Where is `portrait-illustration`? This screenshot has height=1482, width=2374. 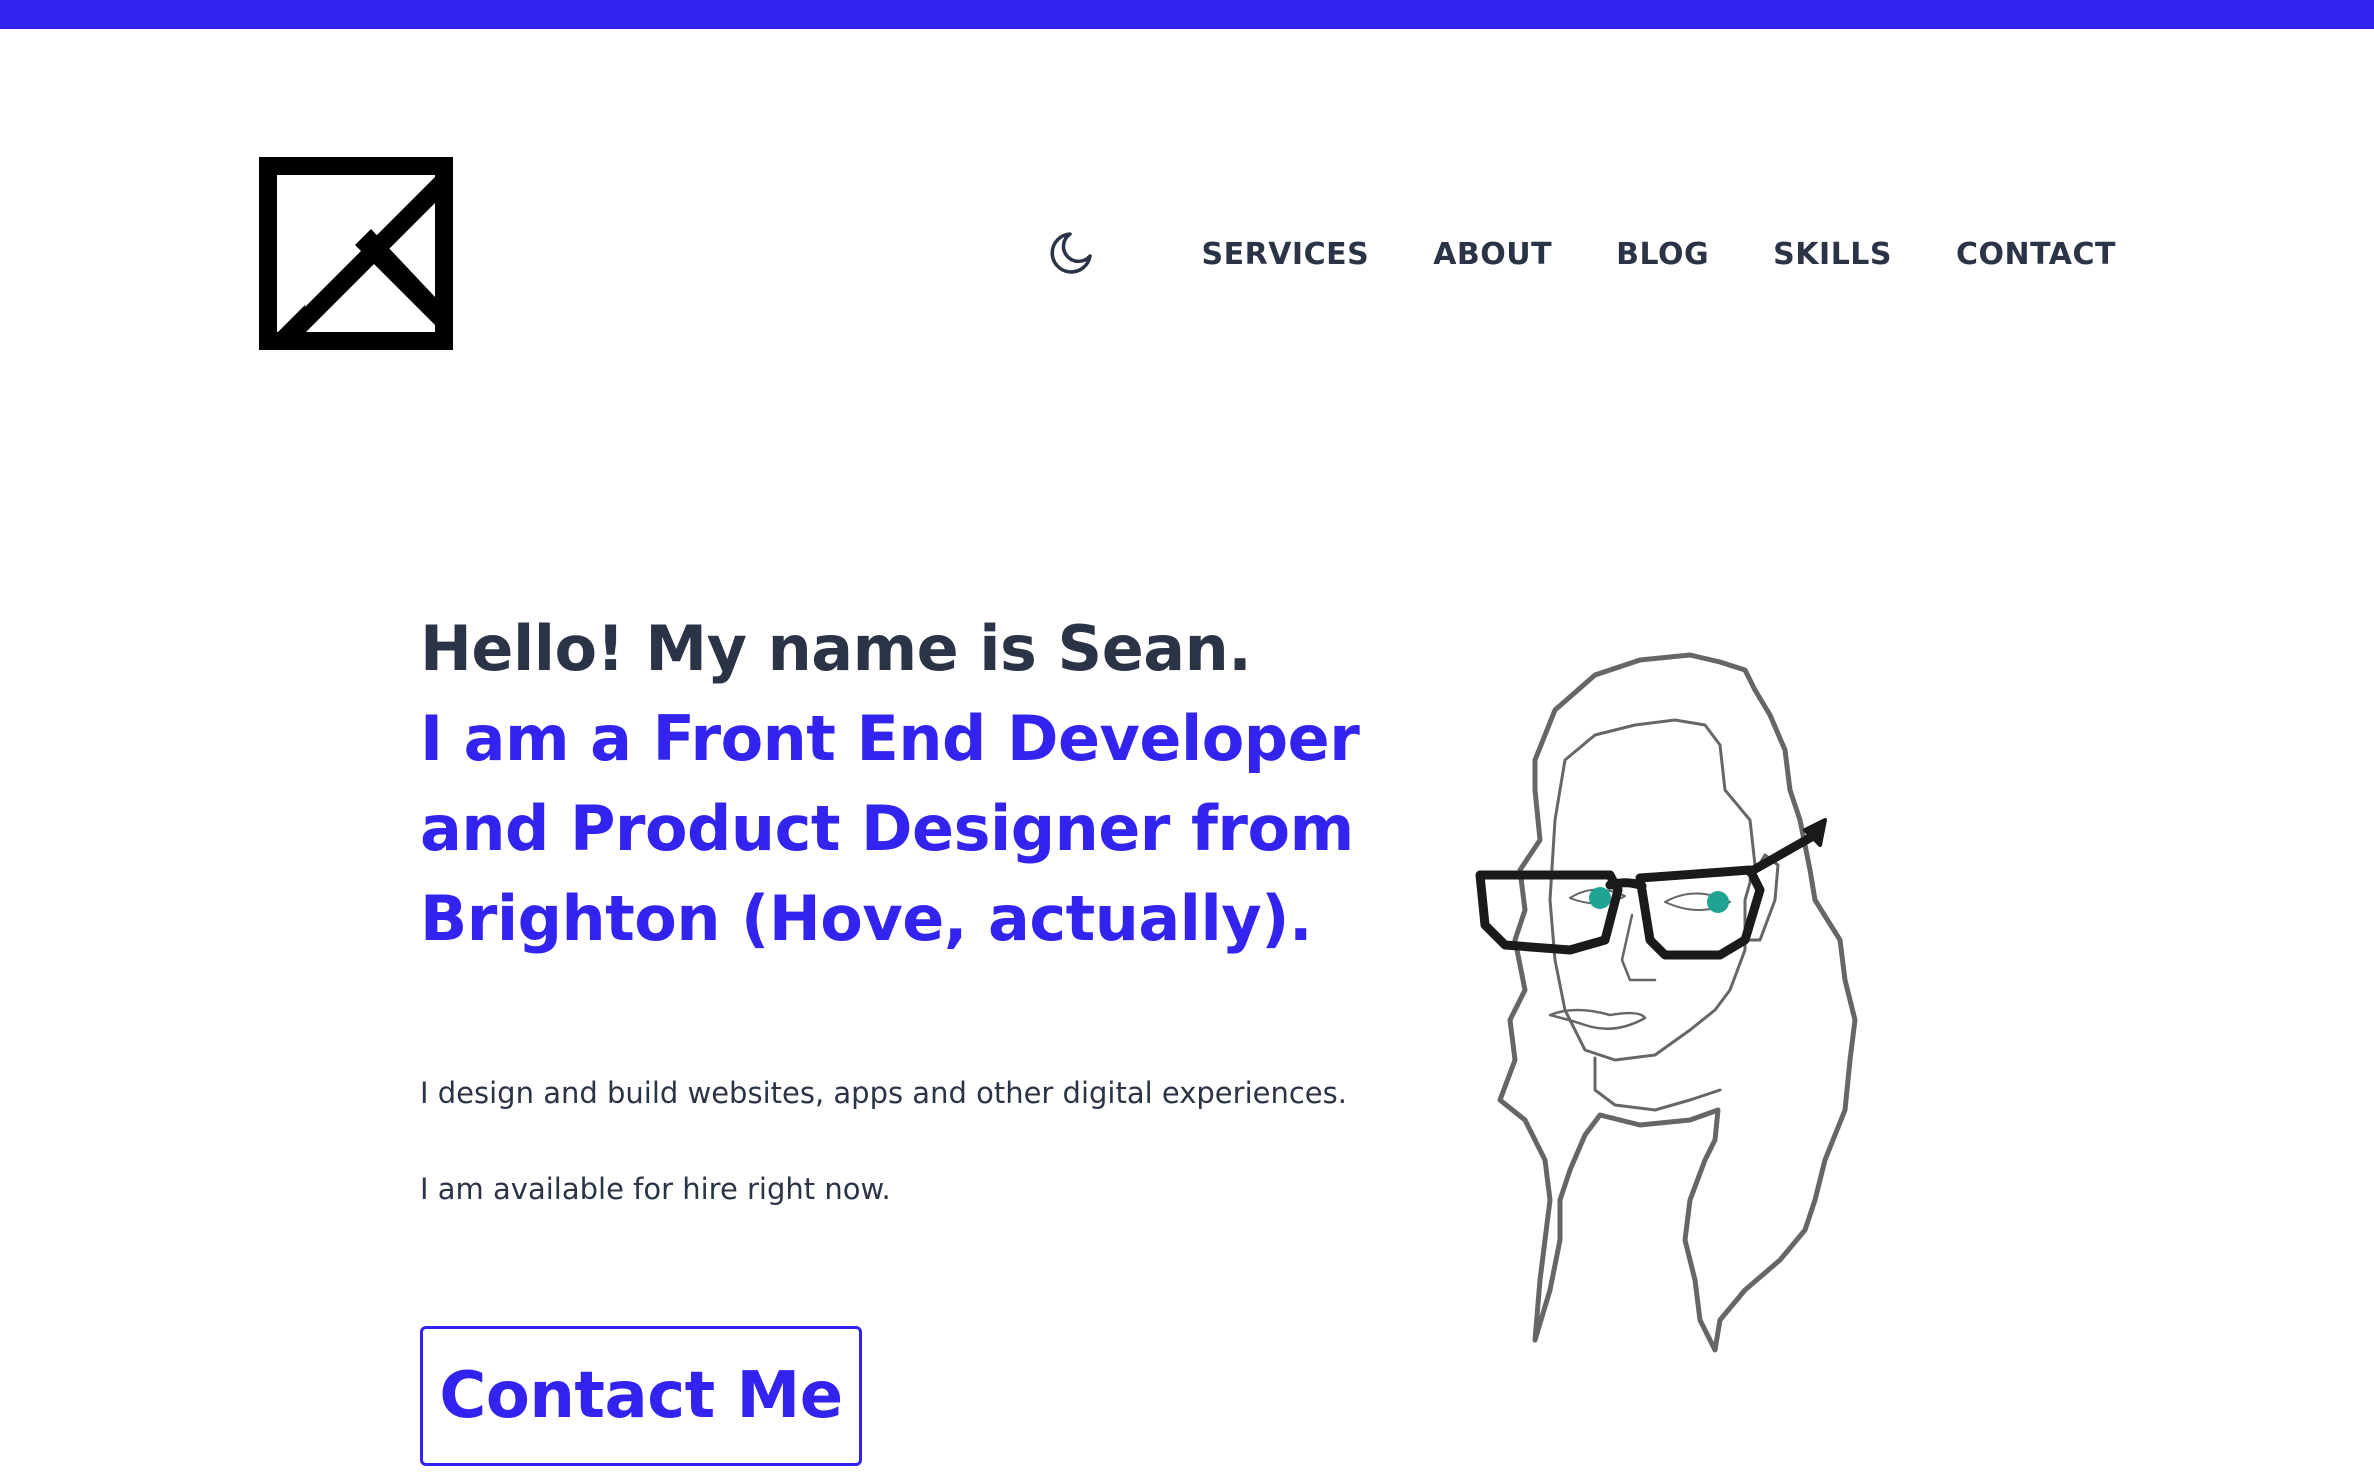
portrait-illustration is located at coordinates (1635, 1000).